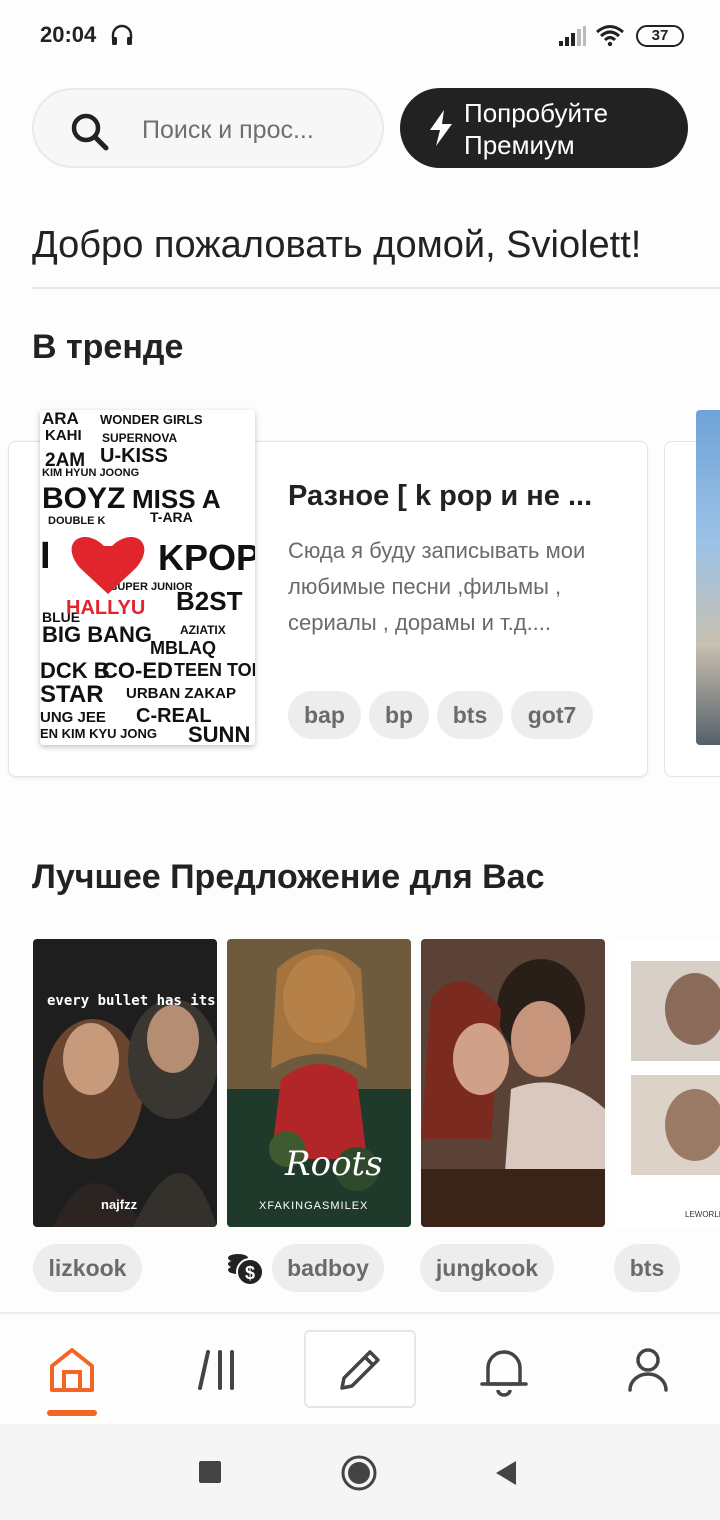  I want to click on back-icon, so click(506, 1473).